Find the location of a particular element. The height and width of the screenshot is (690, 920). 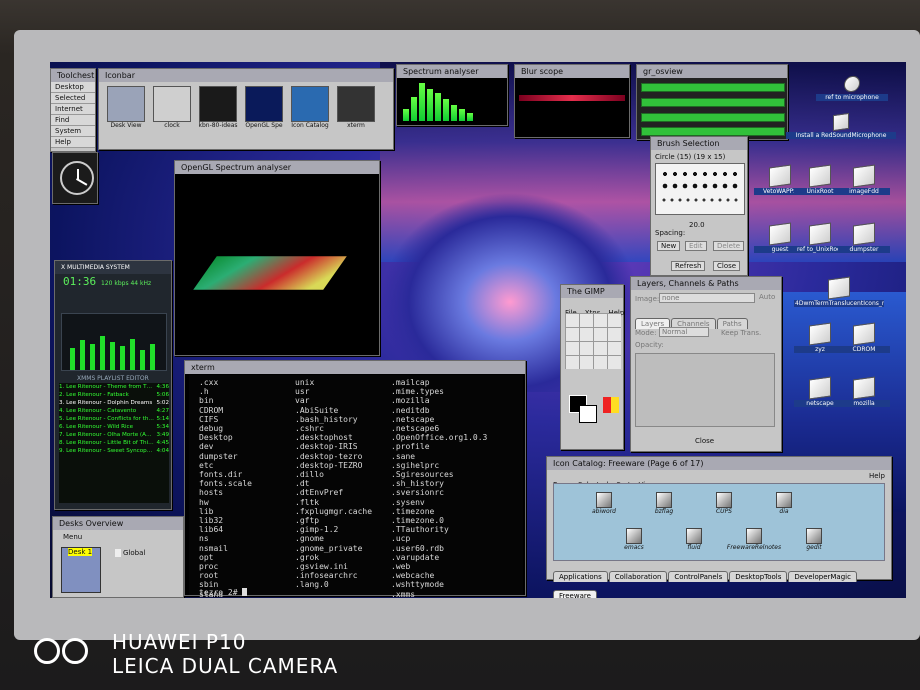

app-icon-label: abiword is located at coordinates (603, 511).